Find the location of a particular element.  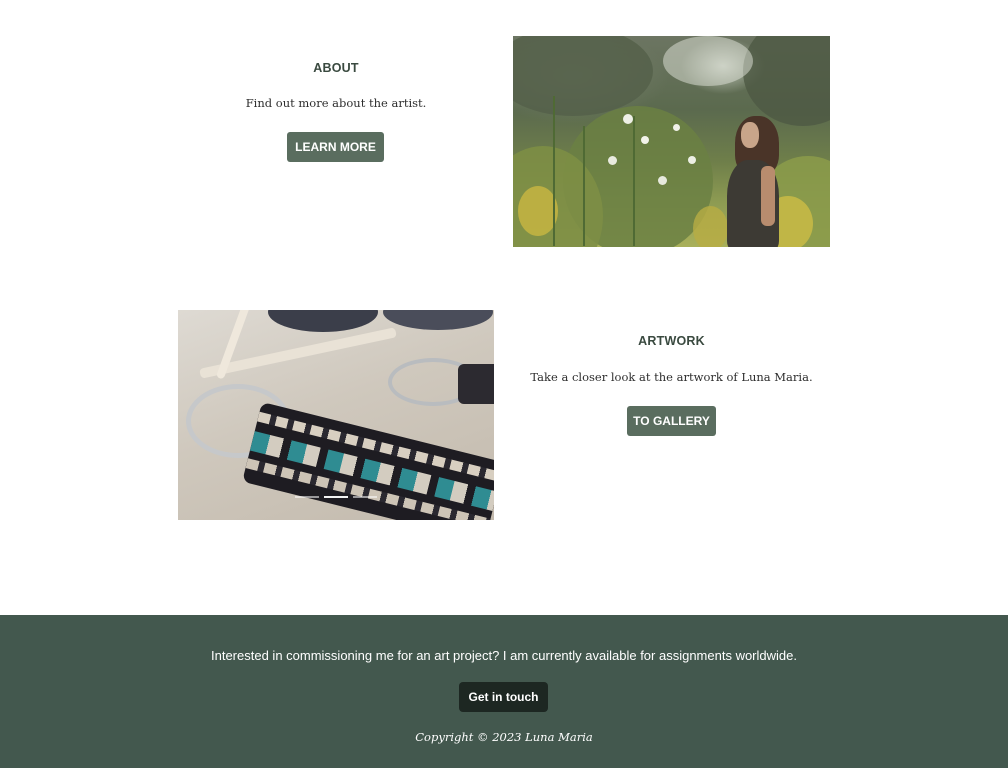

about-description: Find out more about the artist. is located at coordinates (336, 103).